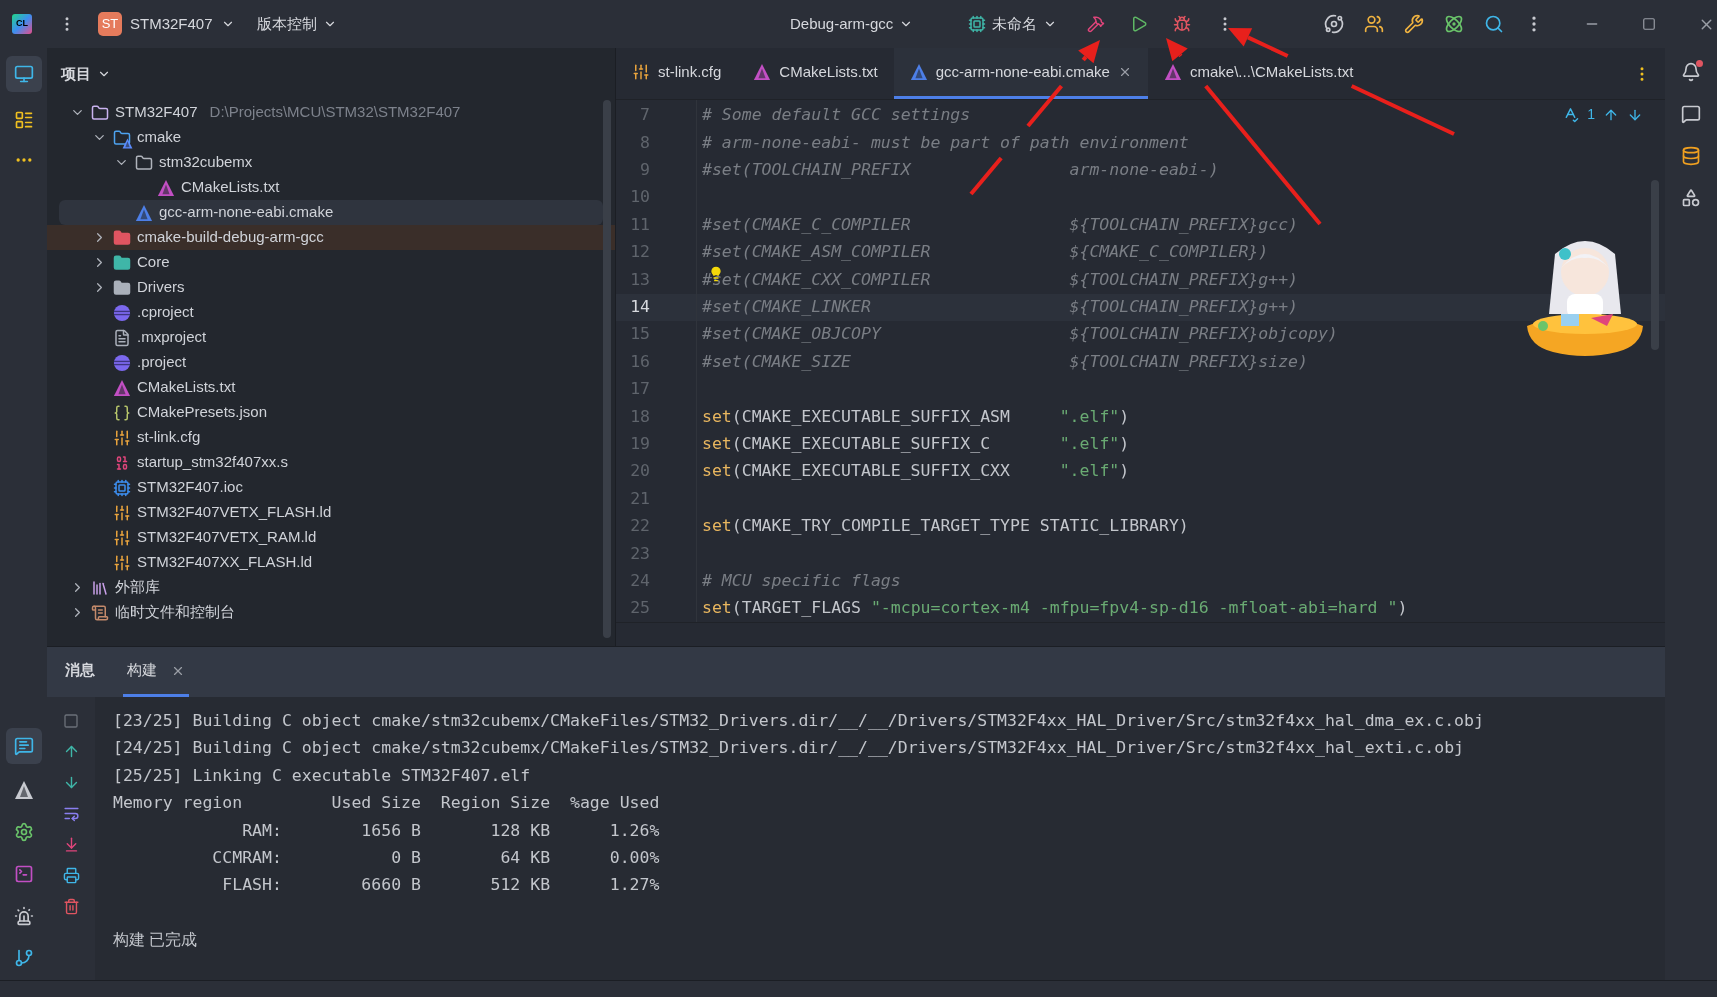 This screenshot has height=997, width=1717. I want to click on editor-tab: CMakeLists.txt, so click(815, 73).